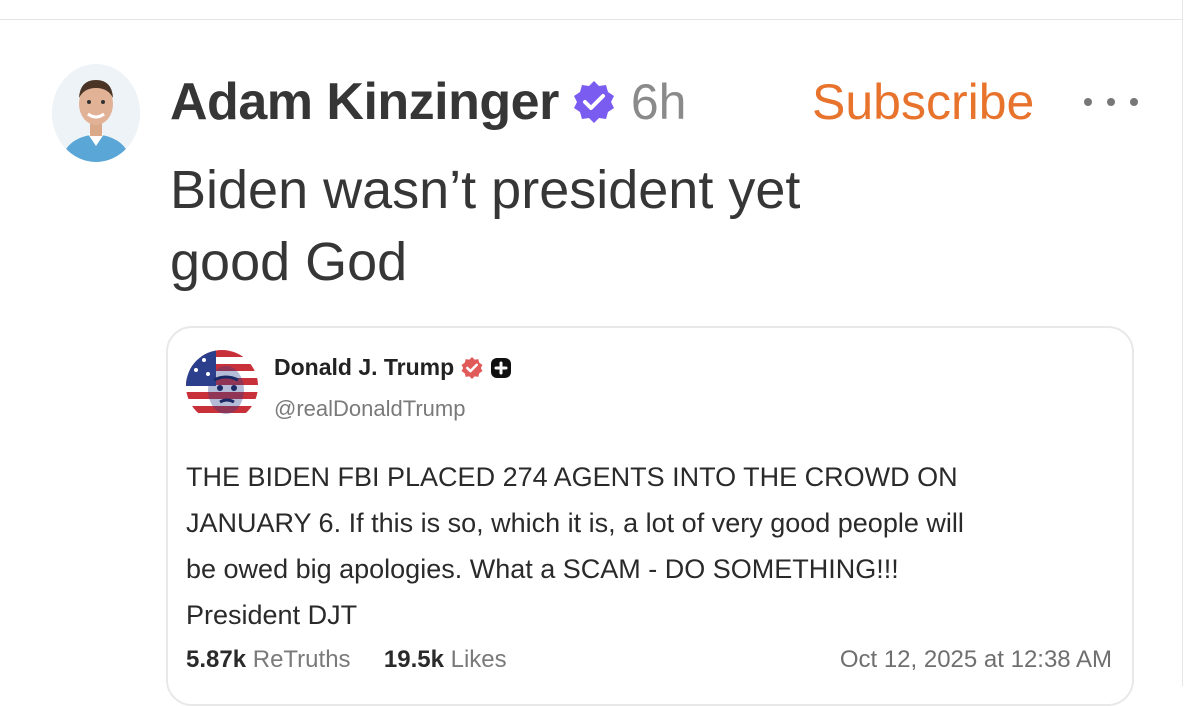  I want to click on retruths-label: ReTruths, so click(302, 659).